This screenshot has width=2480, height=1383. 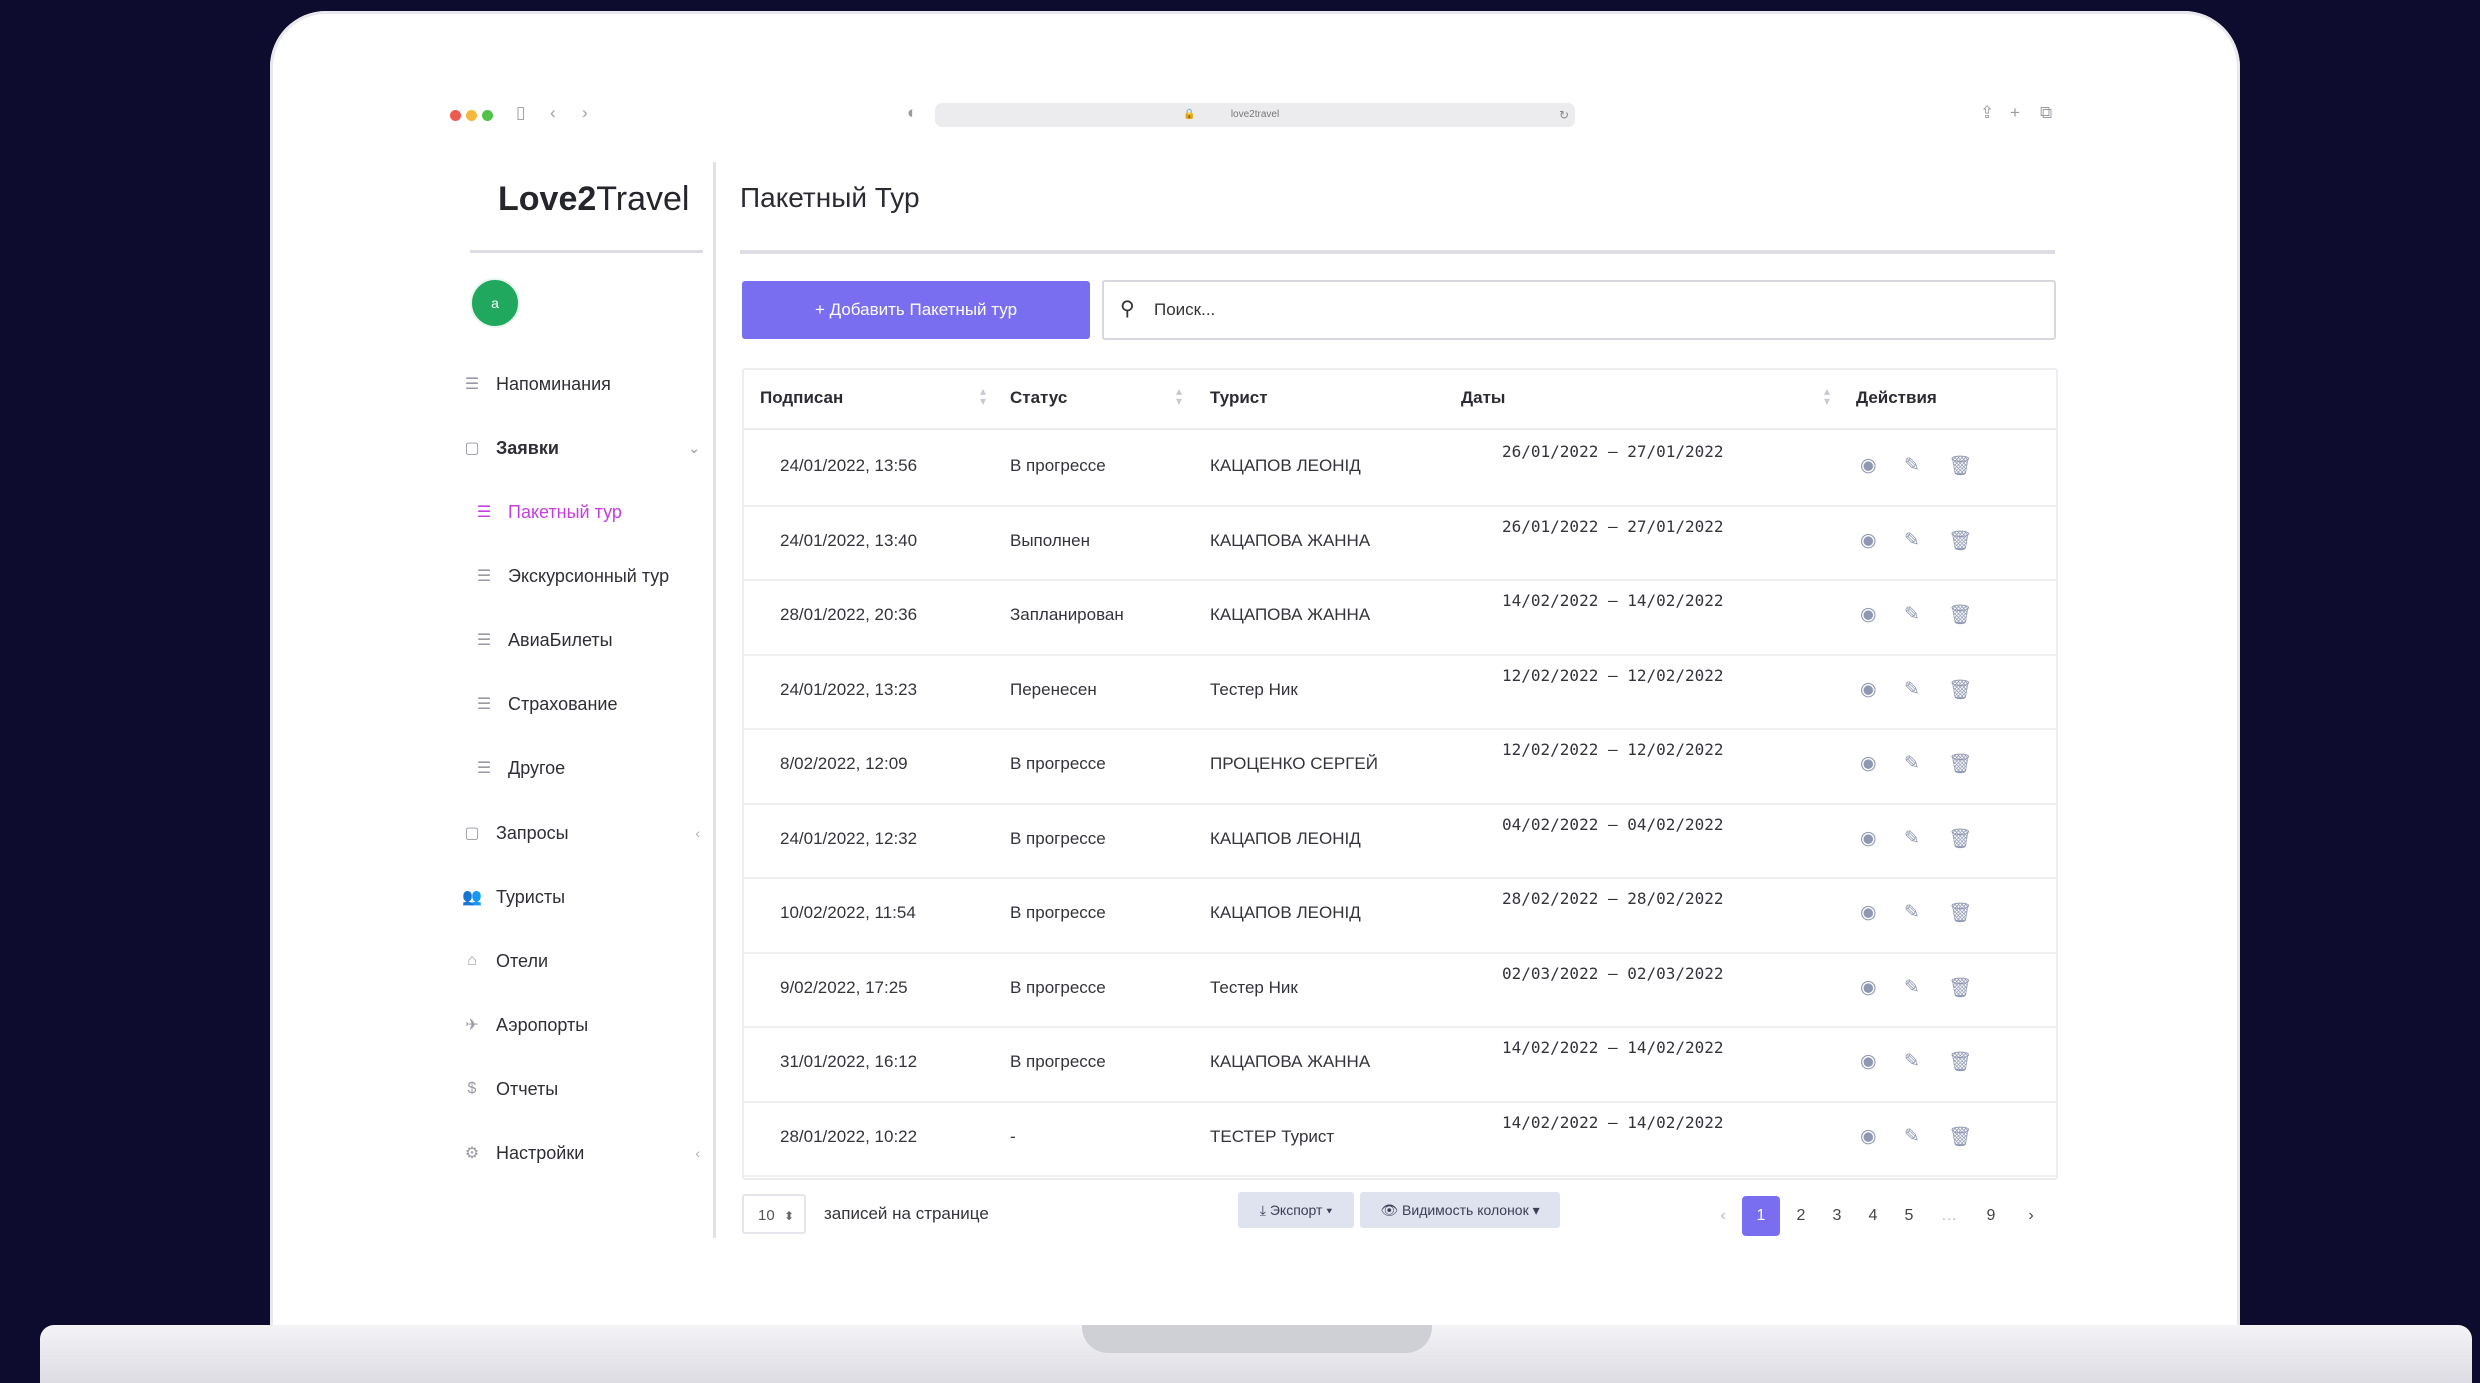 I want to click on title-divider, so click(x=1397, y=252).